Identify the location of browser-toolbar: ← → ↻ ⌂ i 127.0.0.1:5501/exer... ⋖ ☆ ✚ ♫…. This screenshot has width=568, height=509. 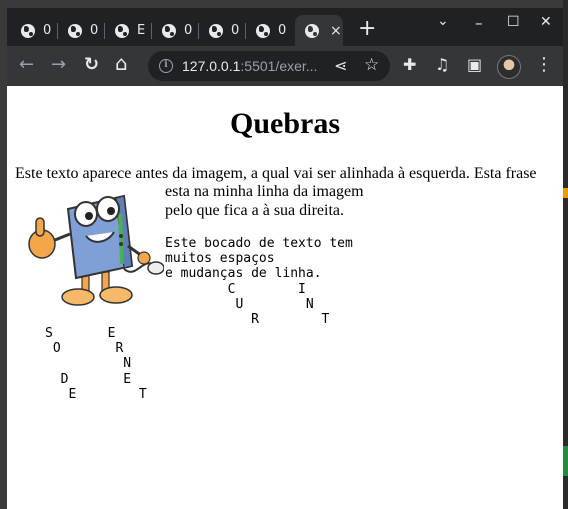
(285, 66).